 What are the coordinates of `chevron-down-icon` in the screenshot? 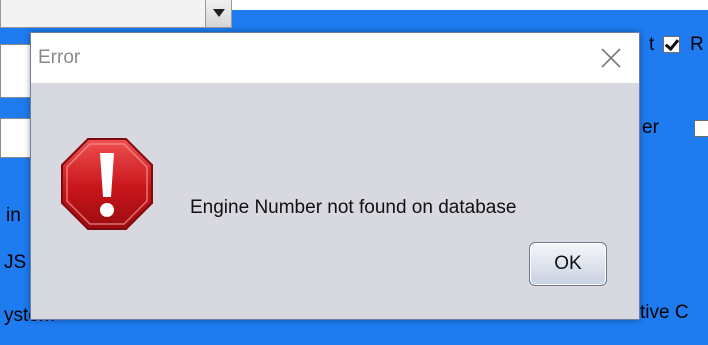 It's located at (218, 13).